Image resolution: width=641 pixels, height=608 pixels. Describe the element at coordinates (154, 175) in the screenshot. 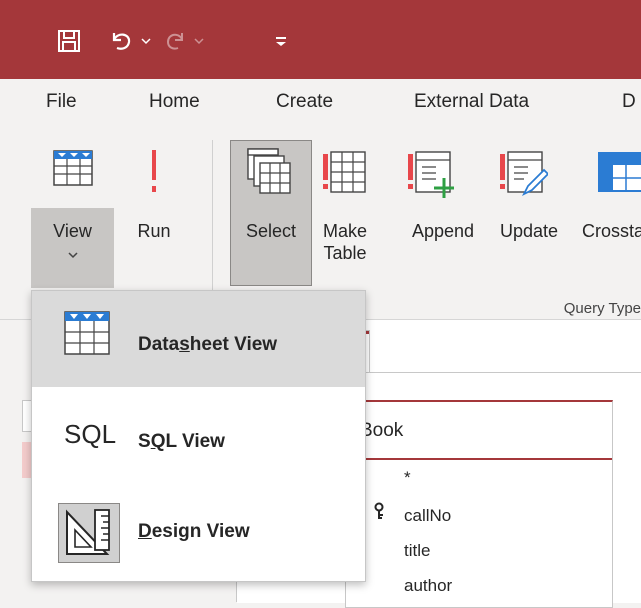

I see `run-icon` at that location.